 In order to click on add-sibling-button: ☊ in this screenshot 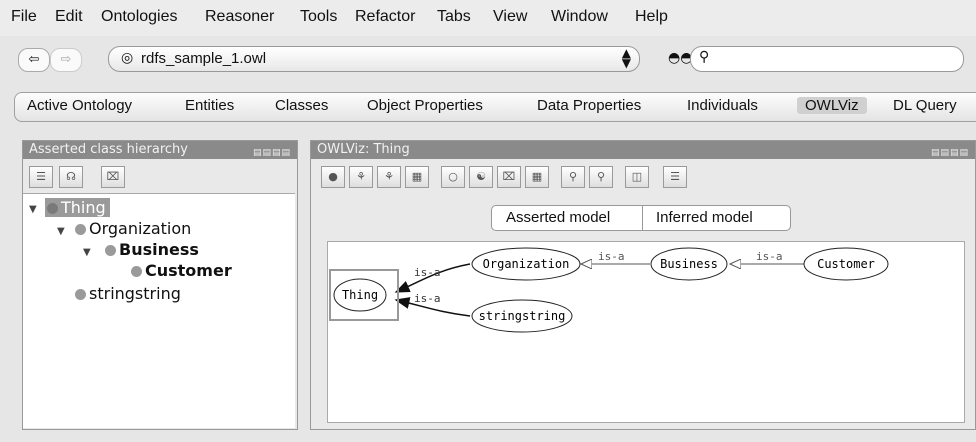, I will do `click(71, 177)`.